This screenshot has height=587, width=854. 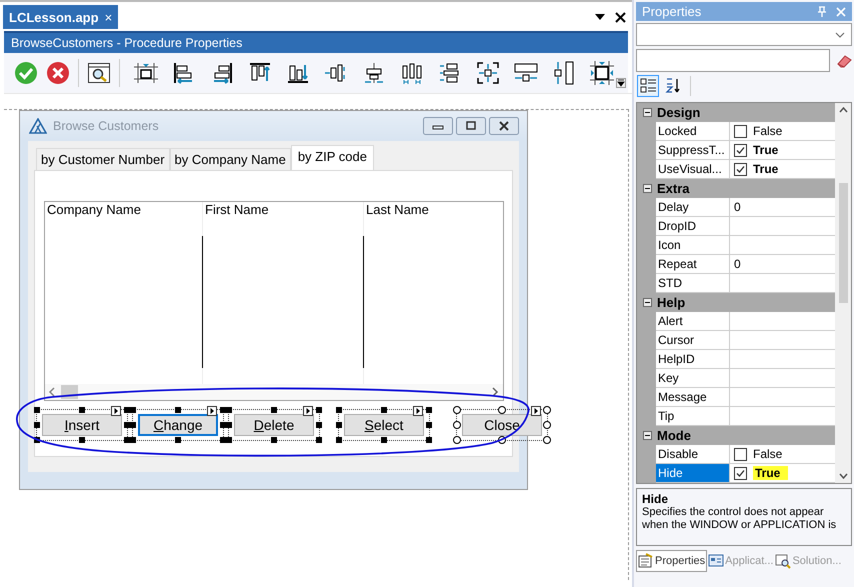 What do you see at coordinates (438, 126) in the screenshot?
I see `minimize-icon` at bounding box center [438, 126].